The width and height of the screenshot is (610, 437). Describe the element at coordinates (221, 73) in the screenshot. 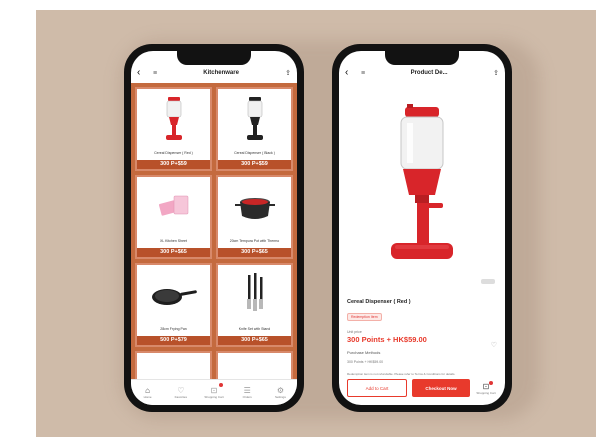

I see `page-title: Kitchenware` at that location.